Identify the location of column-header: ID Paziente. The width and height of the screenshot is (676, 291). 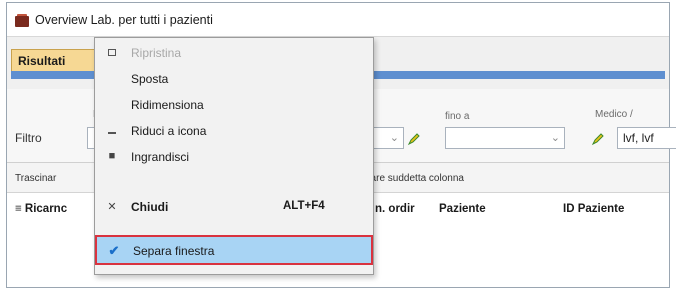
(593, 209).